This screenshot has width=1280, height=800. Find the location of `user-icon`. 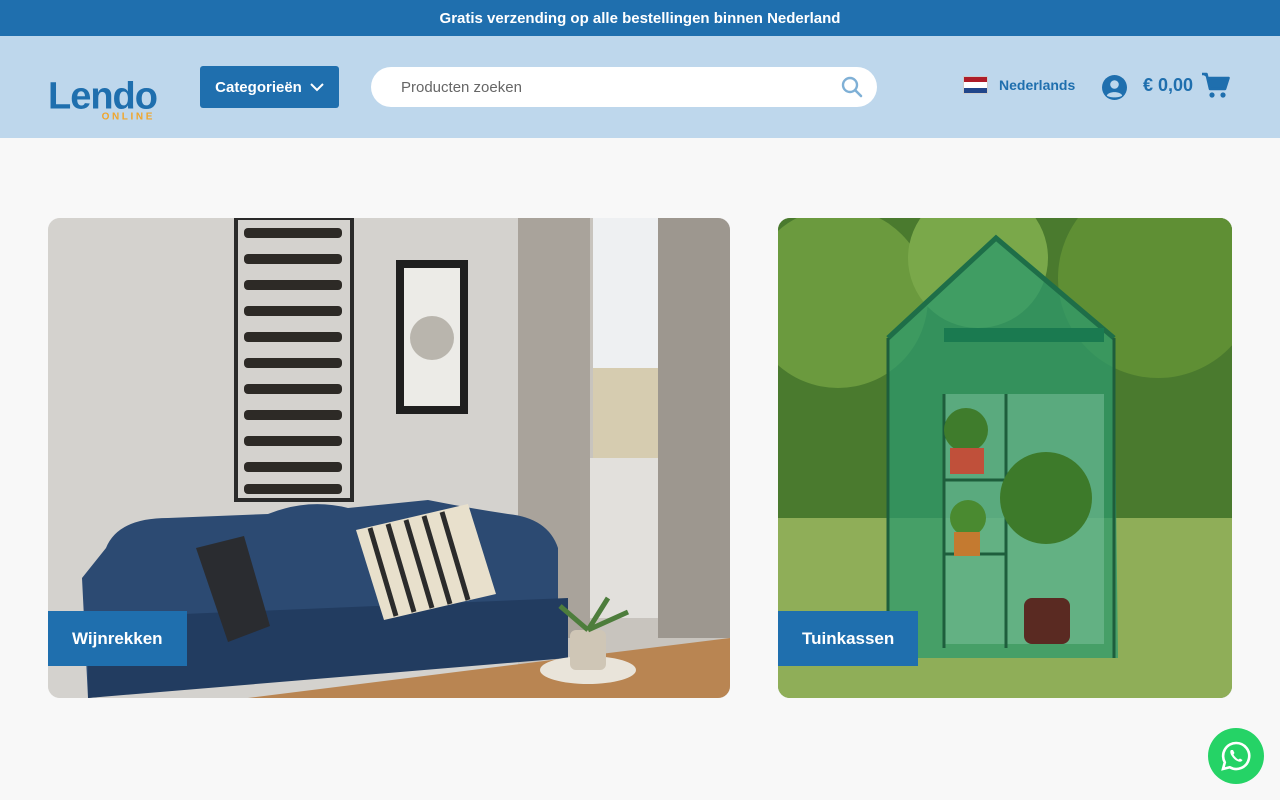

user-icon is located at coordinates (1114, 87).